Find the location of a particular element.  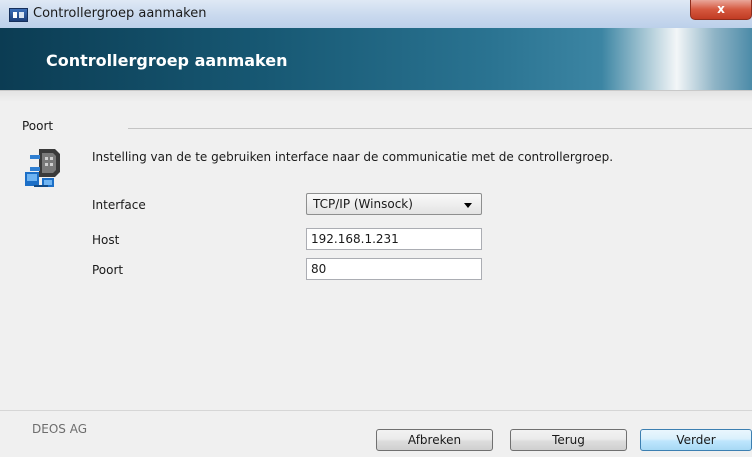

host-label: Host is located at coordinates (106, 240).